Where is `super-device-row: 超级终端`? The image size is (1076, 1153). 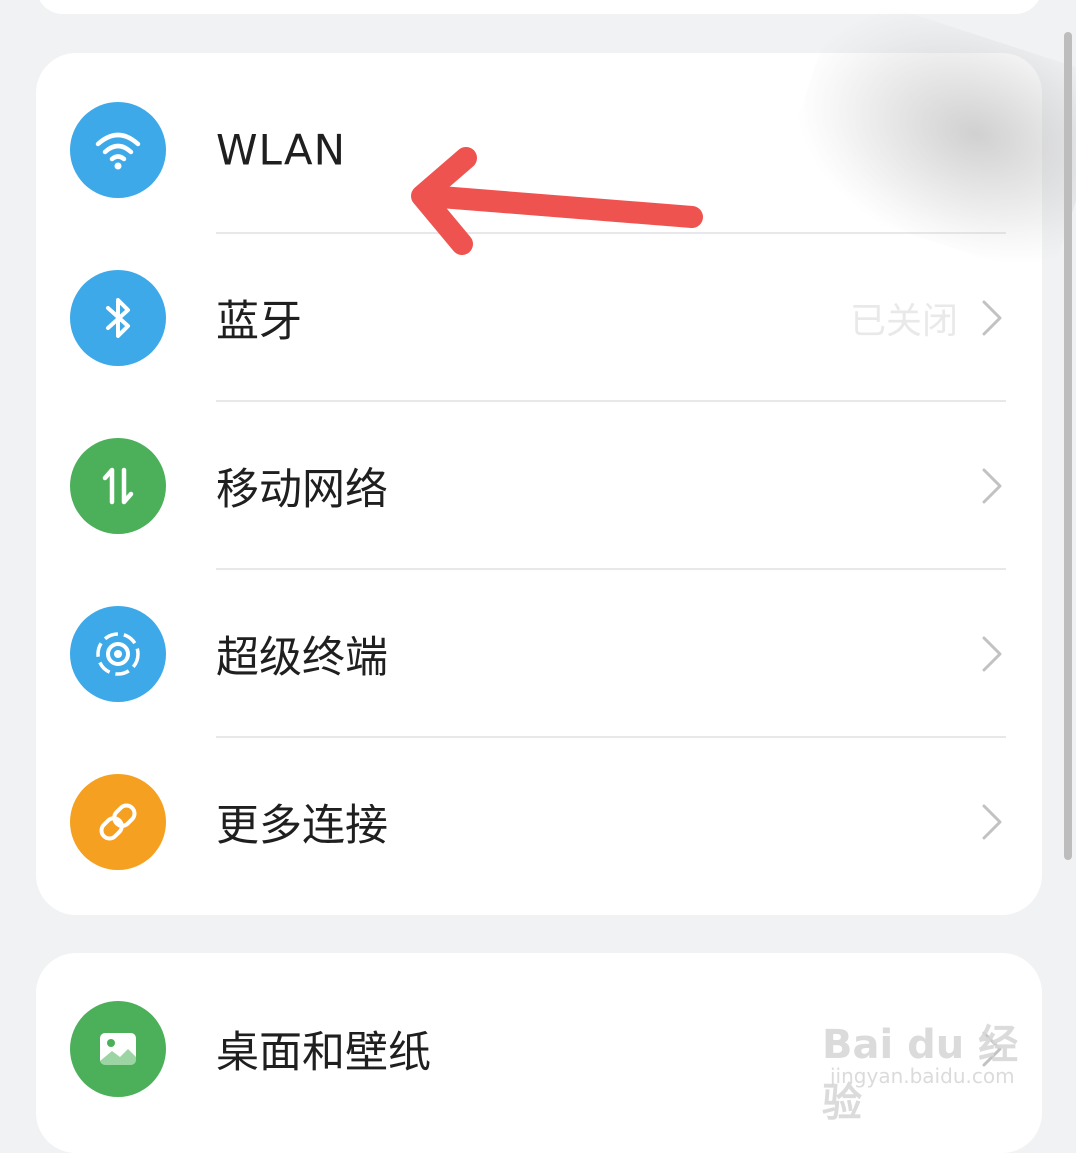
super-device-row: 超级终端 is located at coordinates (539, 654).